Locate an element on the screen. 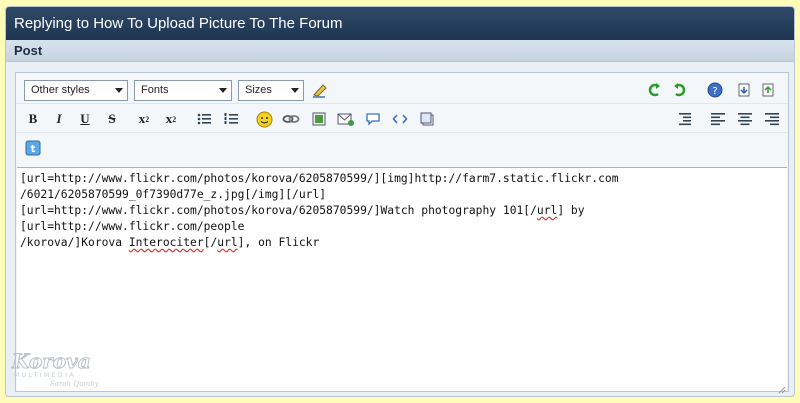 This screenshot has height=403, width=800. align-left-button is located at coordinates (718, 119).